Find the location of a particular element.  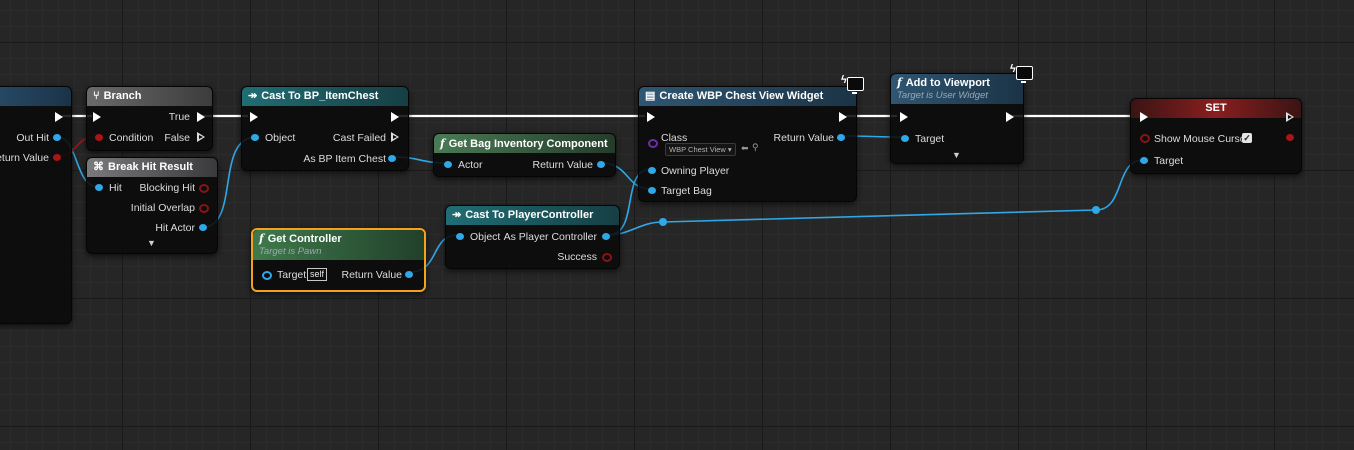

pin-label-false: False is located at coordinates (177, 138).